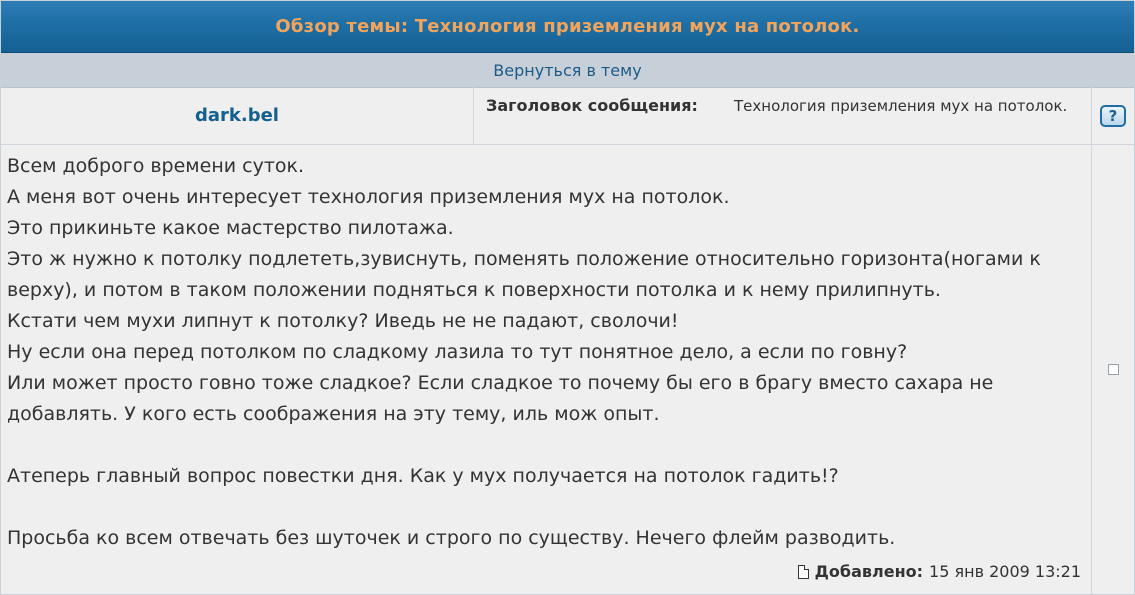  Describe the element at coordinates (869, 571) in the screenshot. I see `posted-label: Добавлено:` at that location.